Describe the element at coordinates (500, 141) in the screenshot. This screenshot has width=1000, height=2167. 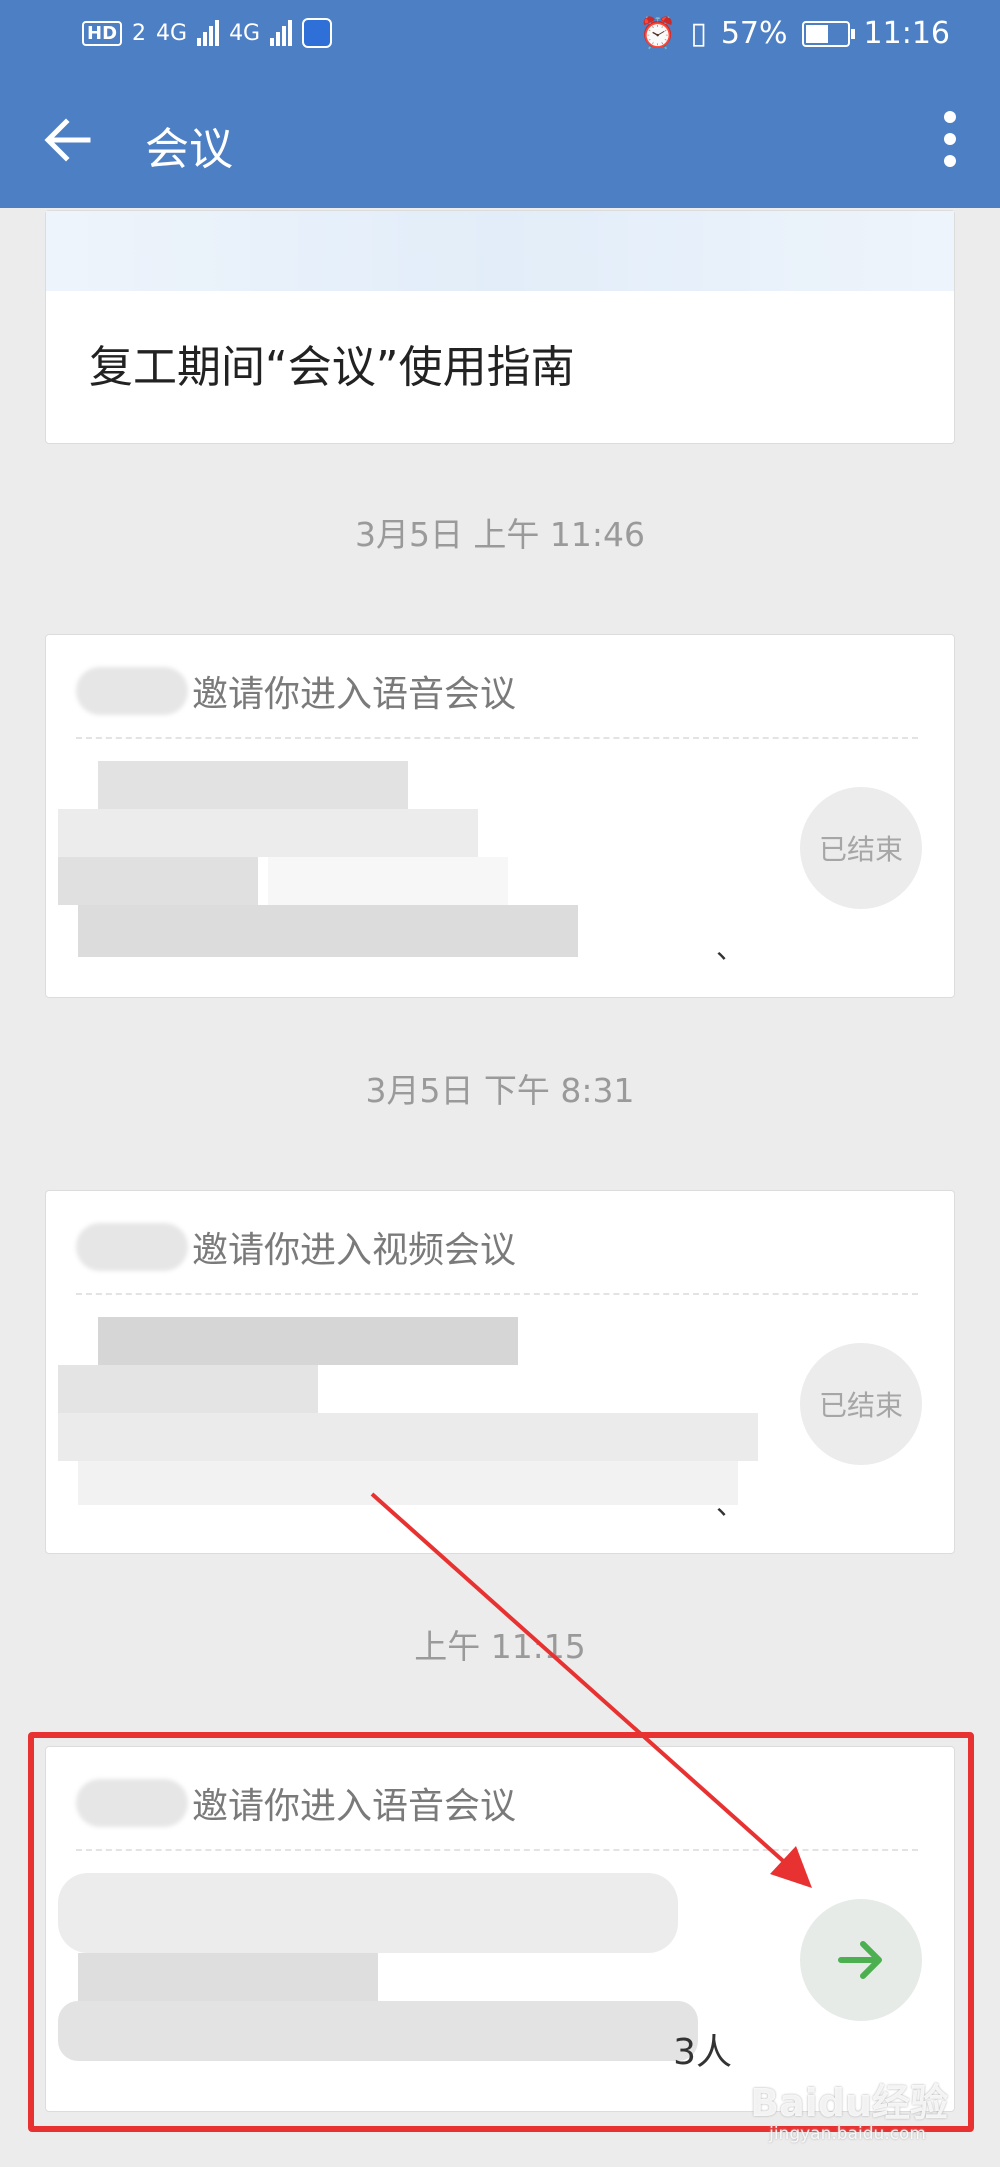
I see `nav-bar: 会议` at that location.